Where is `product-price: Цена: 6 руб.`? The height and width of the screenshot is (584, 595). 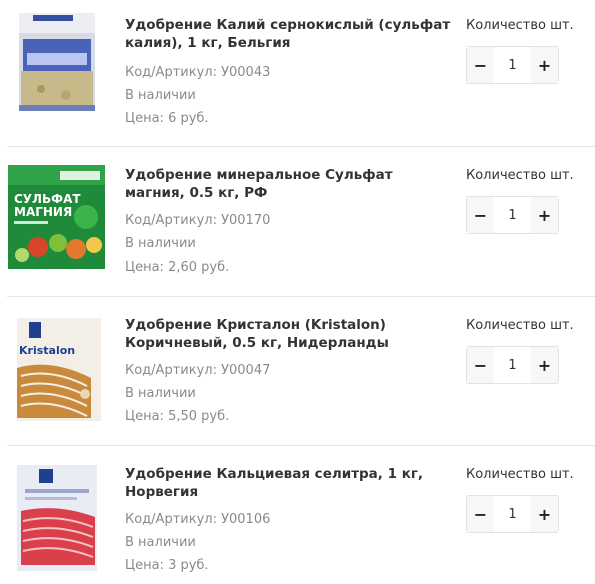 product-price: Цена: 6 руб. is located at coordinates (167, 118).